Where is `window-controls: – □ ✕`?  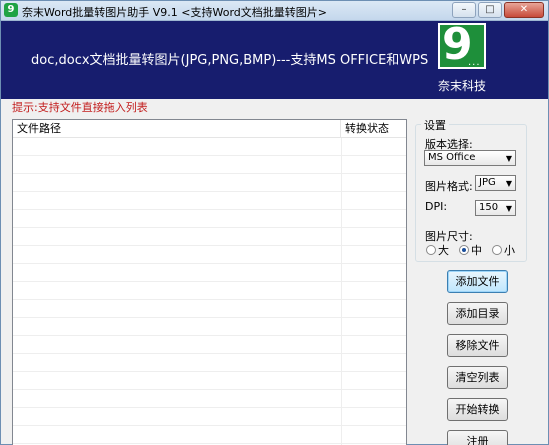
window-controls: – □ ✕ is located at coordinates (498, 10).